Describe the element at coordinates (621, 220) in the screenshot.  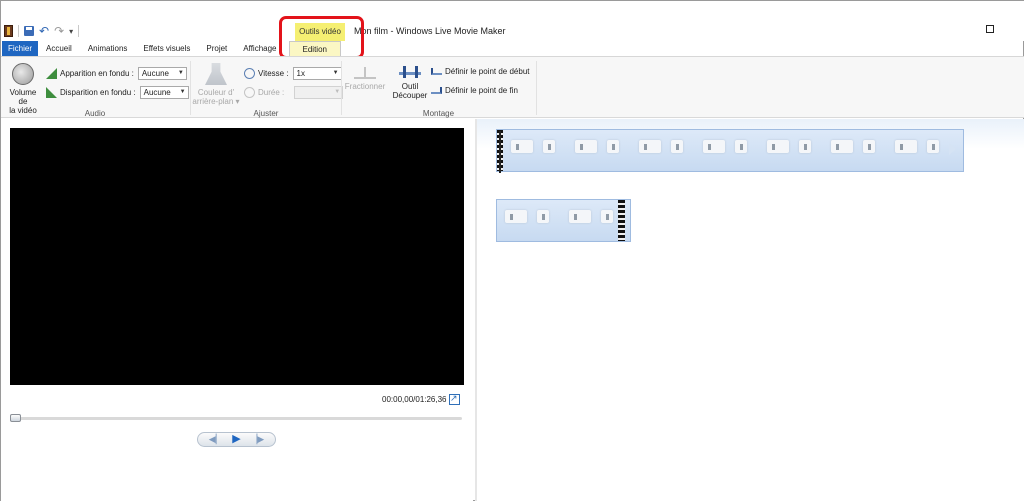
I see `filmstrip-edge` at that location.